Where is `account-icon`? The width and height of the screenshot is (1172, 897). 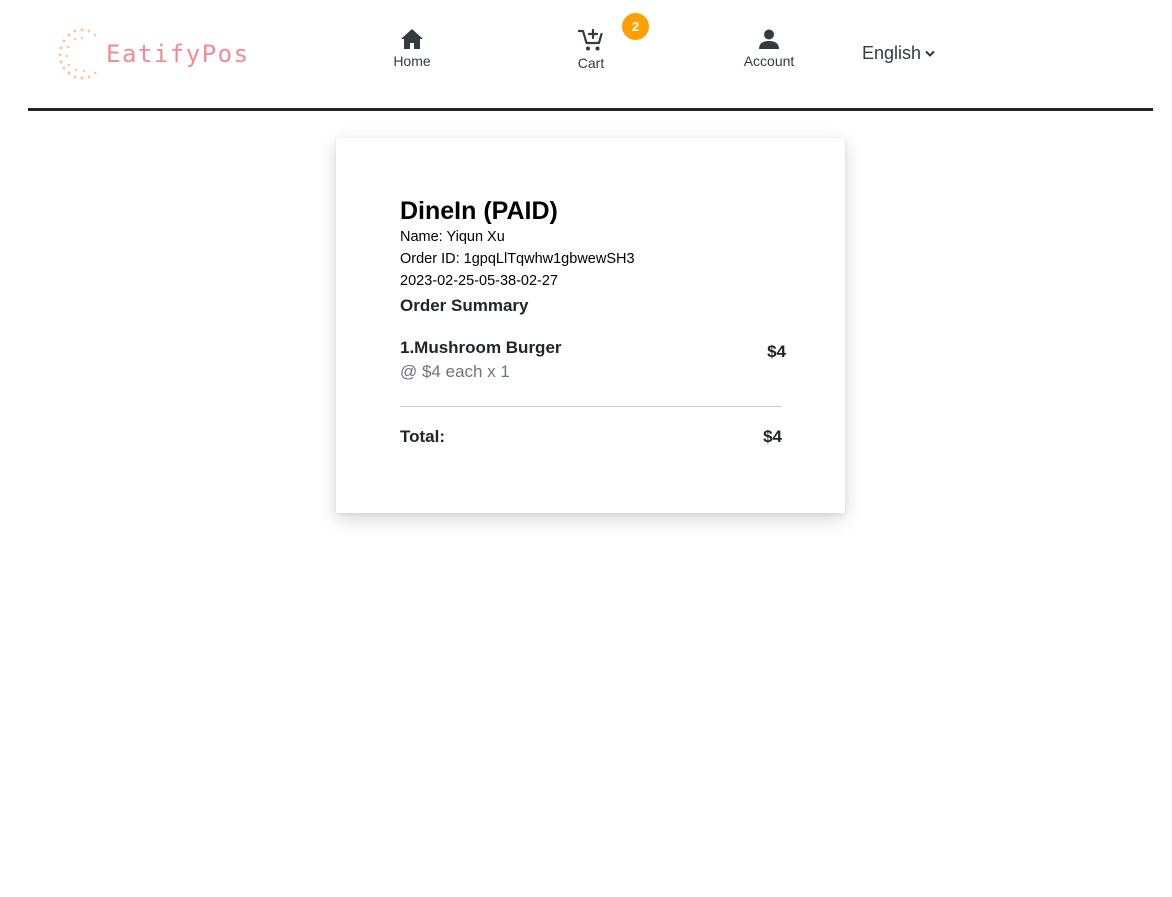
account-icon is located at coordinates (769, 39).